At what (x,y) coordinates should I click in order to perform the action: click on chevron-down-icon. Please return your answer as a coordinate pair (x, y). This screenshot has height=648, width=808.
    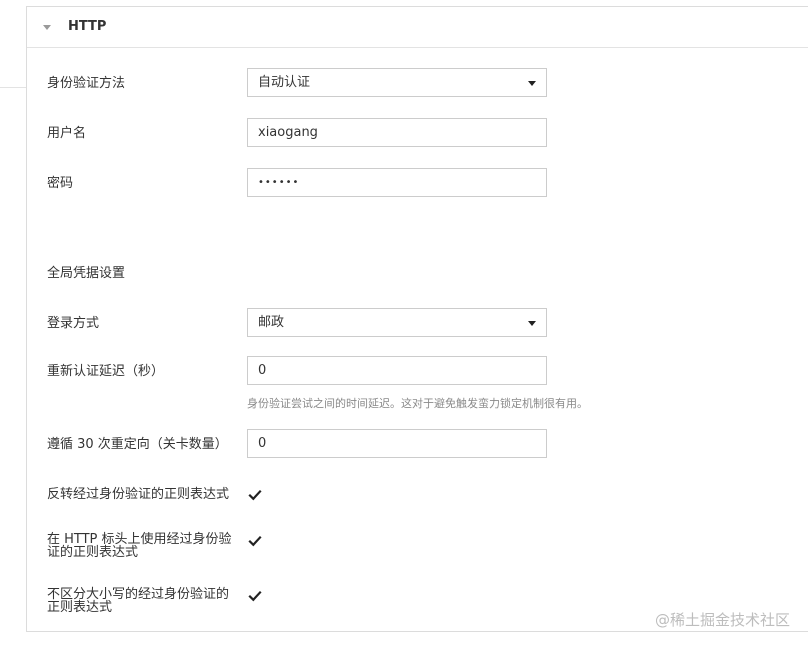
    Looking at the image, I should click on (47, 27).